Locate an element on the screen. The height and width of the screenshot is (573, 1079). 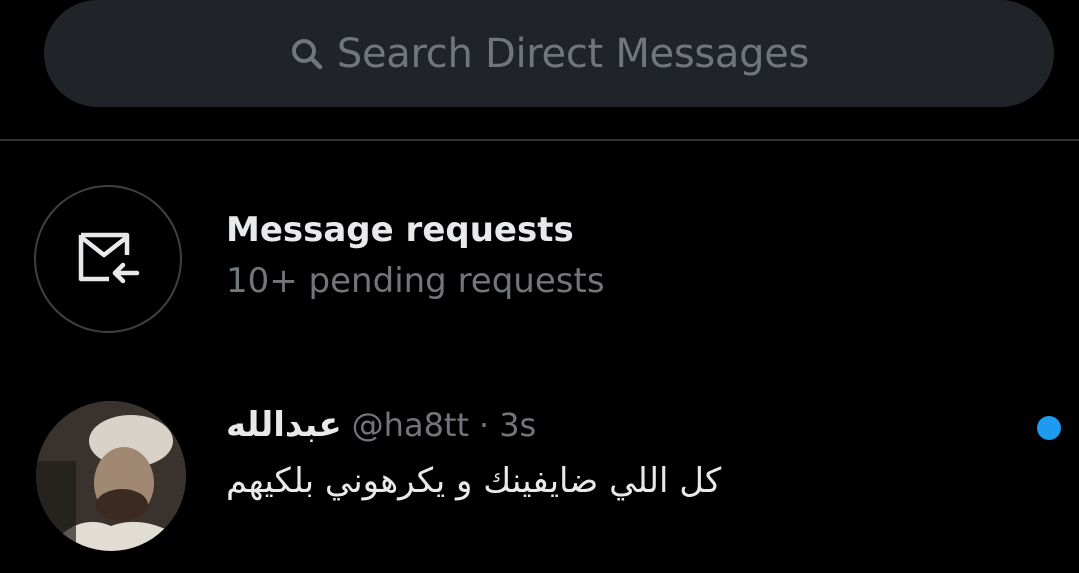
requests-title: Message requests is located at coordinates (400, 230).